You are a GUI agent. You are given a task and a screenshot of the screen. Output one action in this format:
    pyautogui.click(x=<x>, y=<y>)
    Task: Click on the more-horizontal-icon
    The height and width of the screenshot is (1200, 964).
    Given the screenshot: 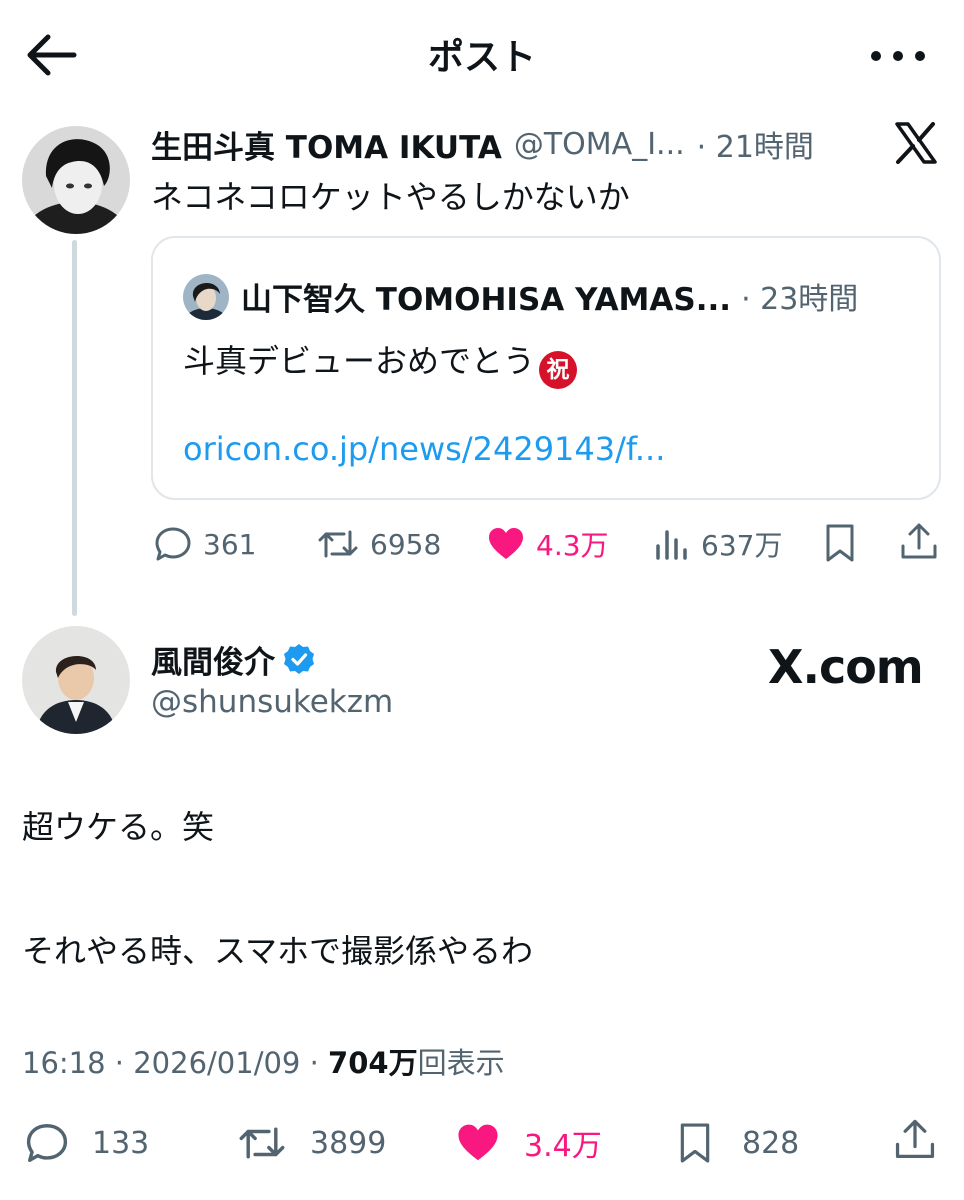 What is the action you would take?
    pyautogui.click(x=898, y=56)
    